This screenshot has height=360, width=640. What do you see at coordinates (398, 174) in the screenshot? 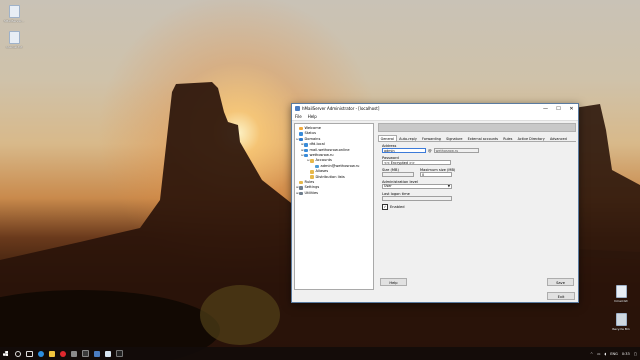
I see `size-field` at bounding box center [398, 174].